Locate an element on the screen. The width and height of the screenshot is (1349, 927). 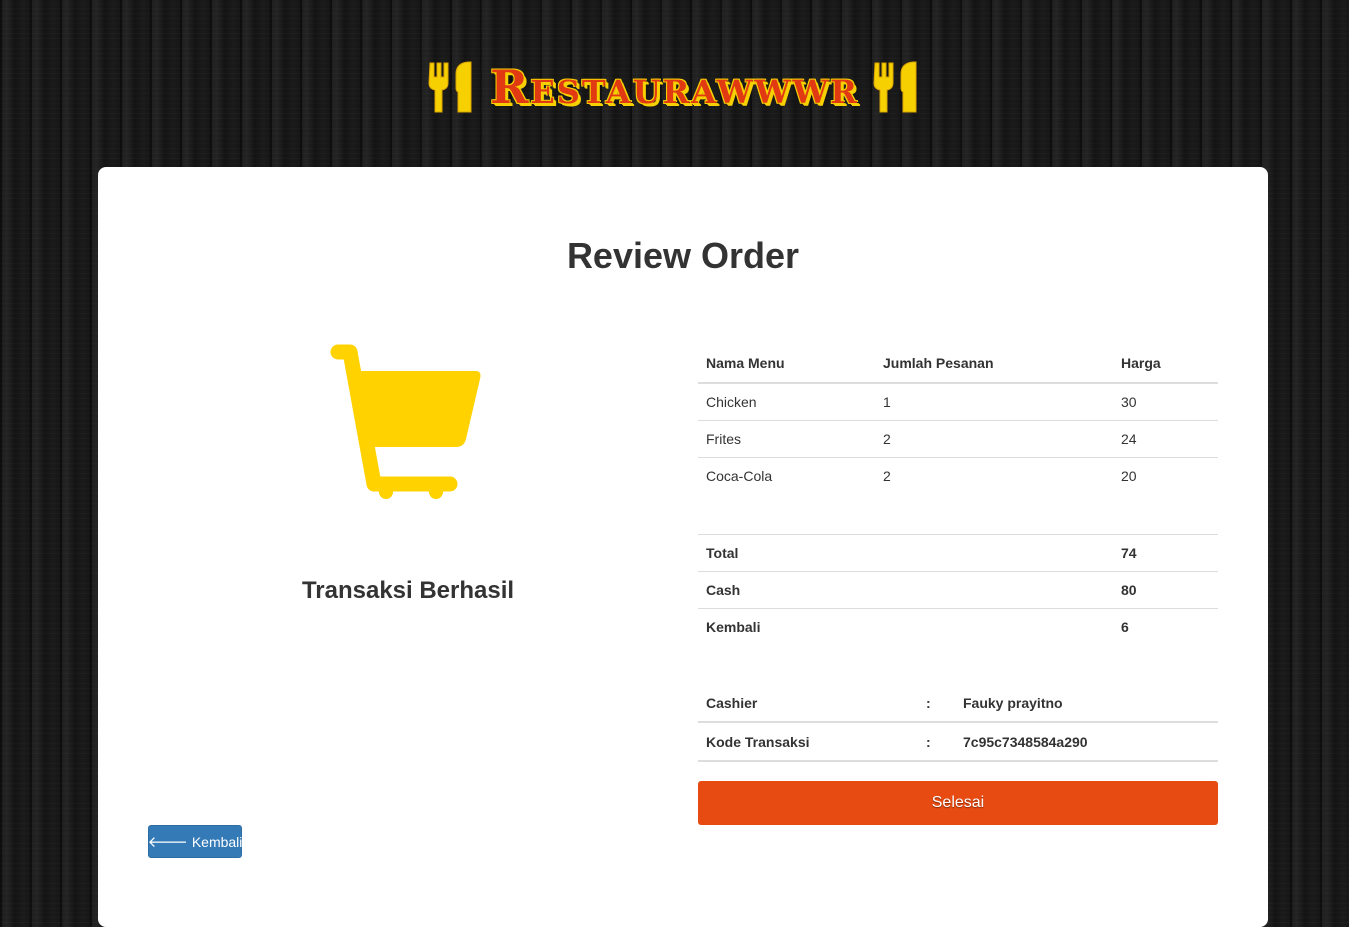
cash-value: 80 is located at coordinates (1165, 590).